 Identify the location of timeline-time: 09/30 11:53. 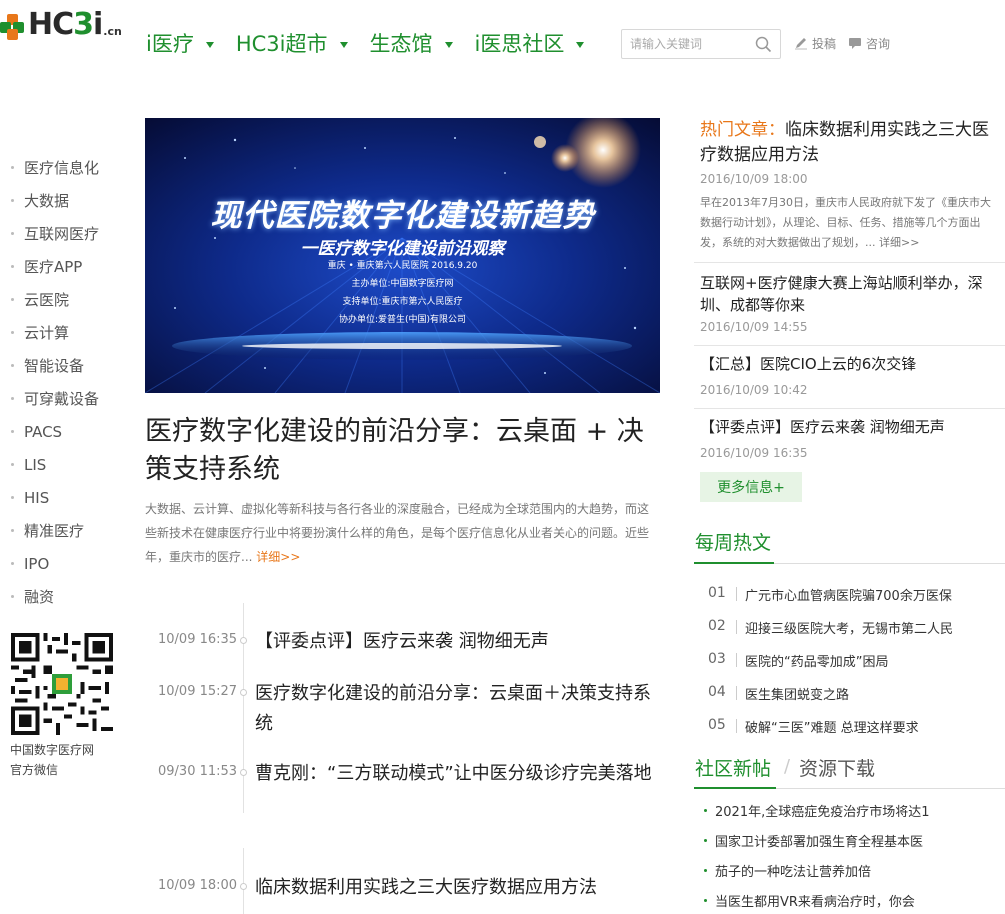
(198, 771).